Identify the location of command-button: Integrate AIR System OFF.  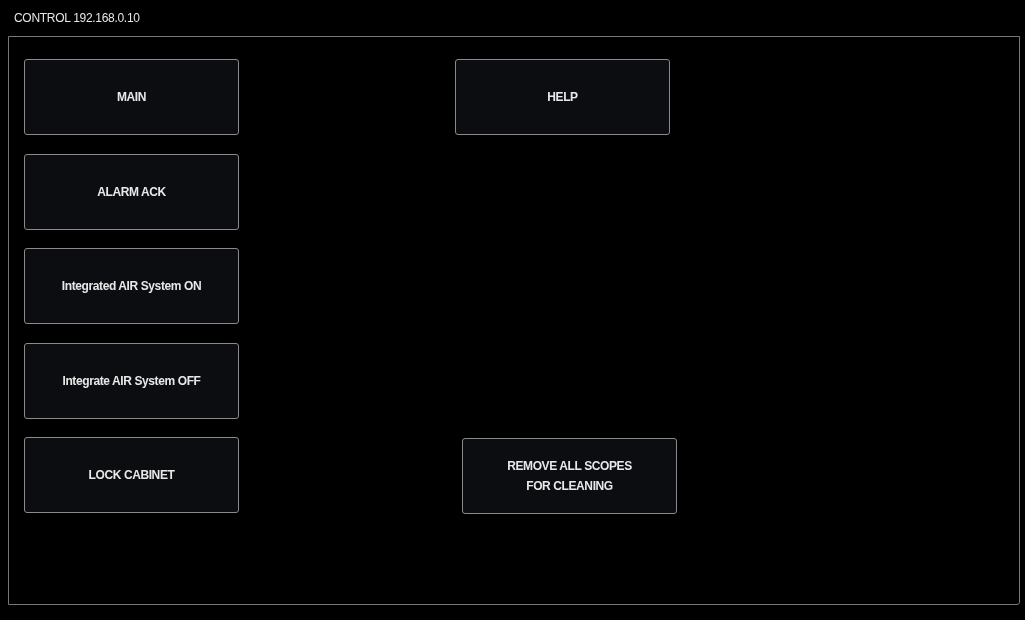
(131, 380).